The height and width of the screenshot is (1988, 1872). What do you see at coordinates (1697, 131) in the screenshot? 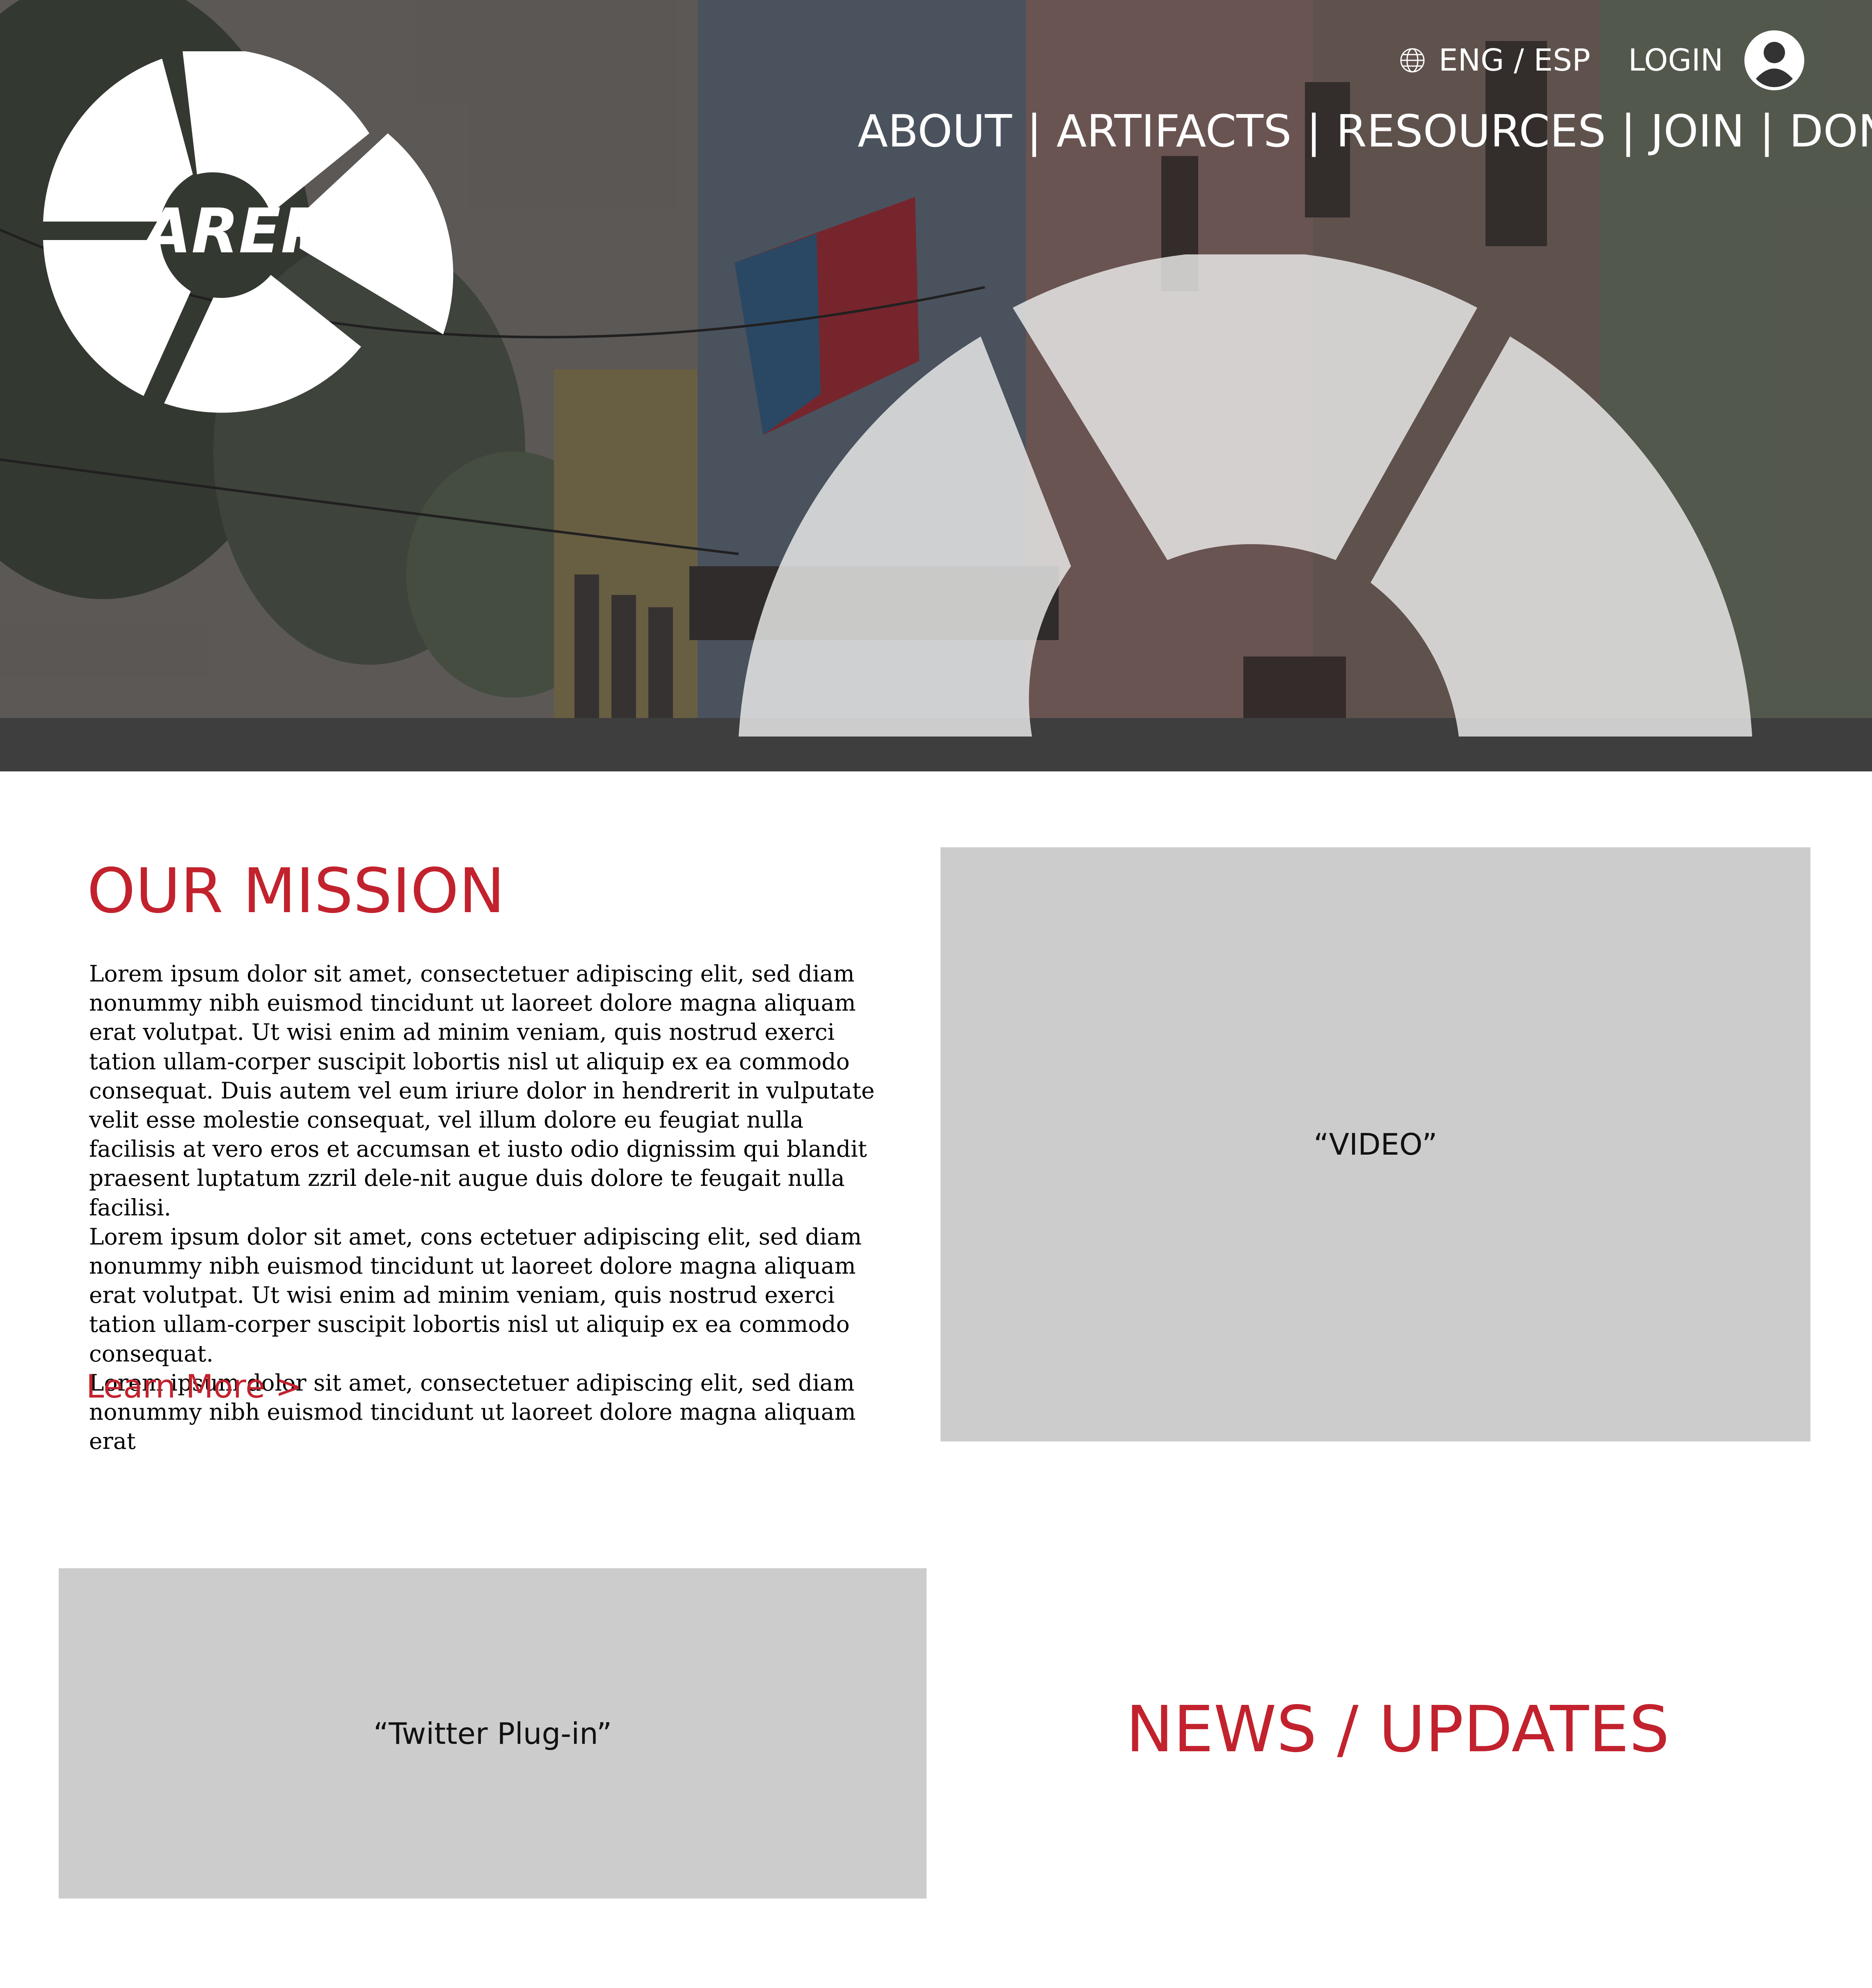
I see `nav-join: JOIN` at bounding box center [1697, 131].